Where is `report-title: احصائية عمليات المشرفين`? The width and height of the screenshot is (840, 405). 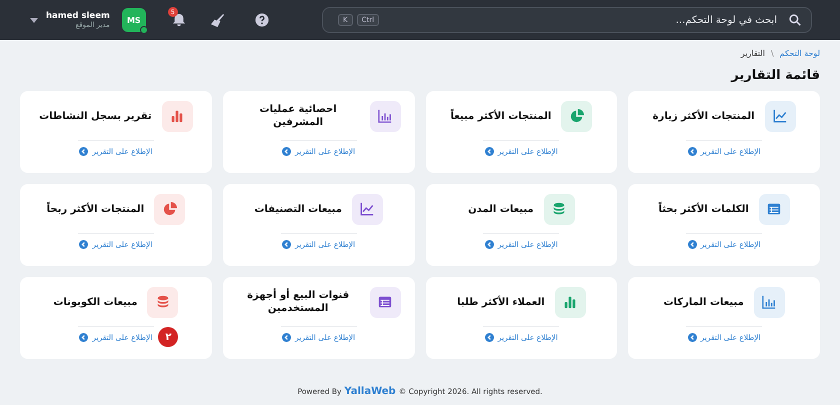
report-title: احصائية عمليات المشرفين is located at coordinates (298, 116).